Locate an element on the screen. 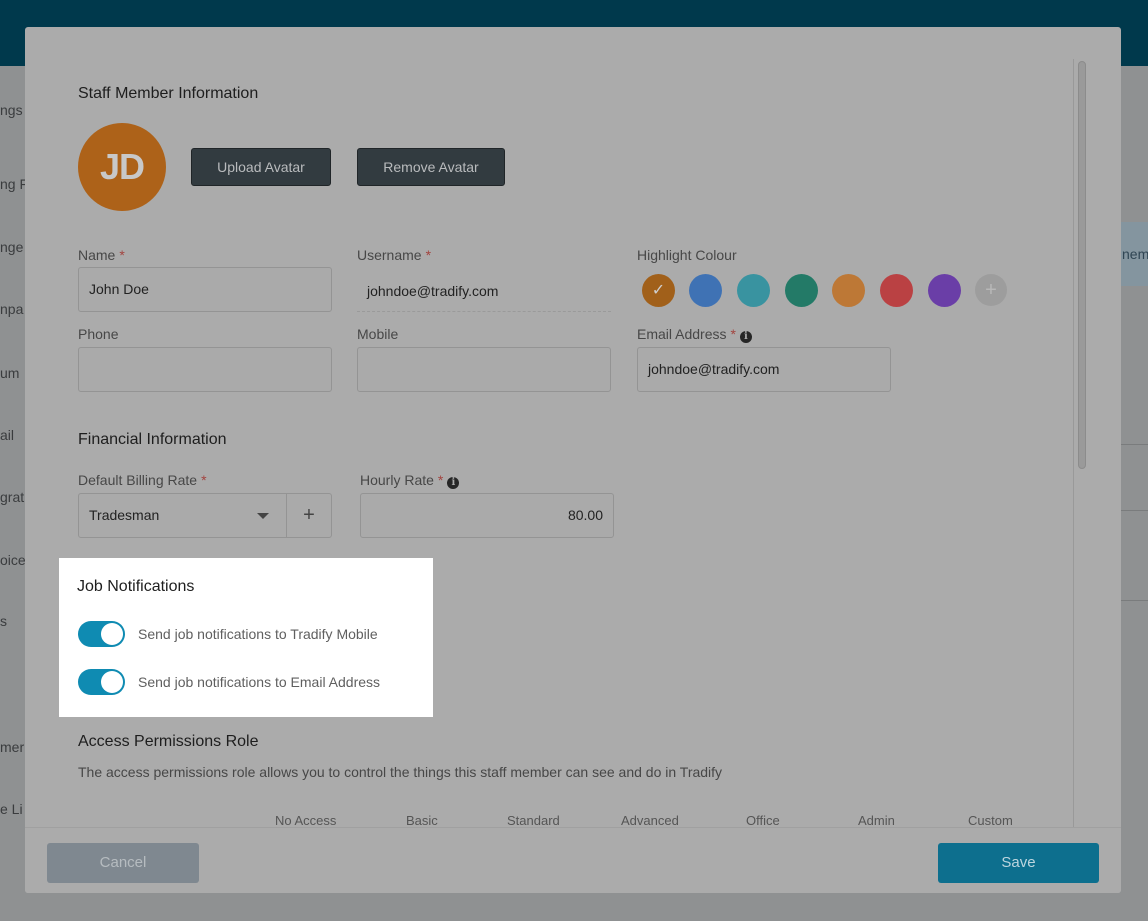 Image resolution: width=1148 pixels, height=921 pixels. colour-swatch-teal is located at coordinates (753, 290).